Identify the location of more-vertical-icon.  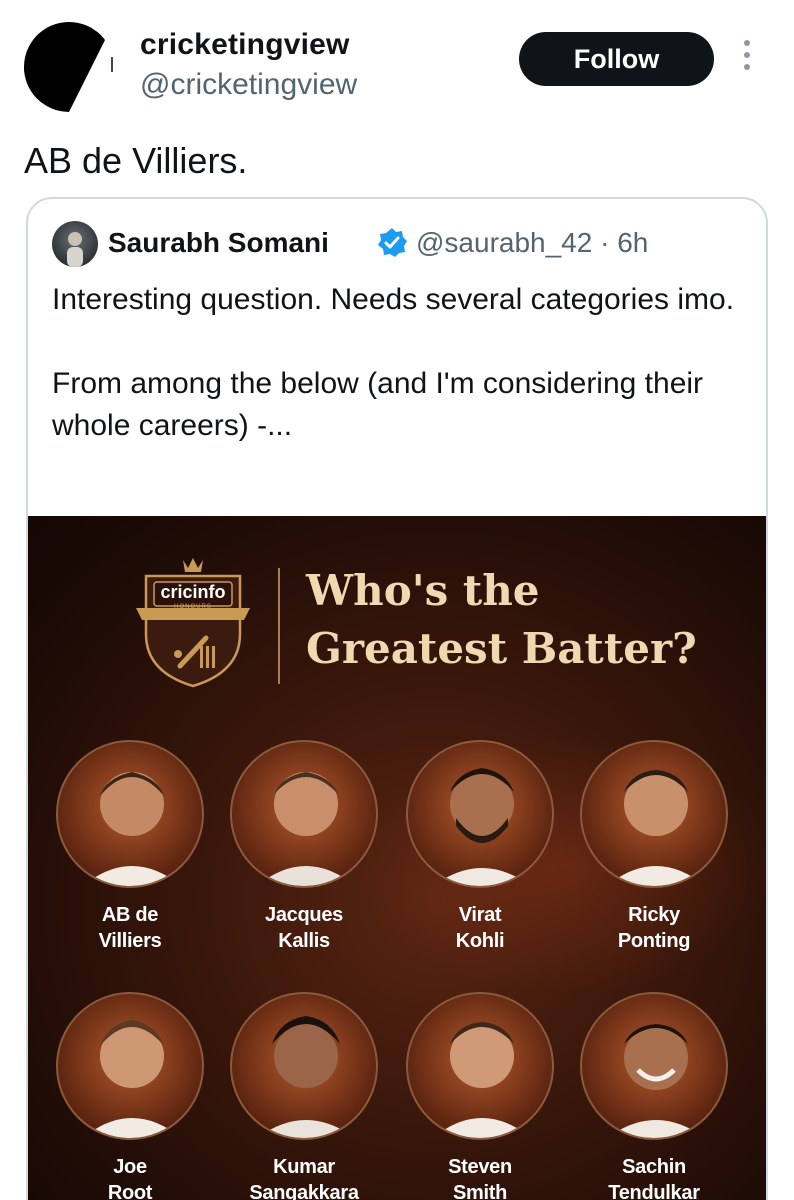
(747, 60).